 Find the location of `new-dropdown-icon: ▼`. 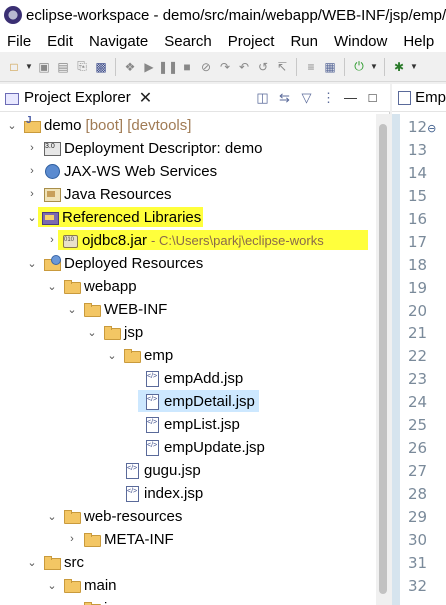

new-dropdown-icon: ▼ is located at coordinates (29, 67).